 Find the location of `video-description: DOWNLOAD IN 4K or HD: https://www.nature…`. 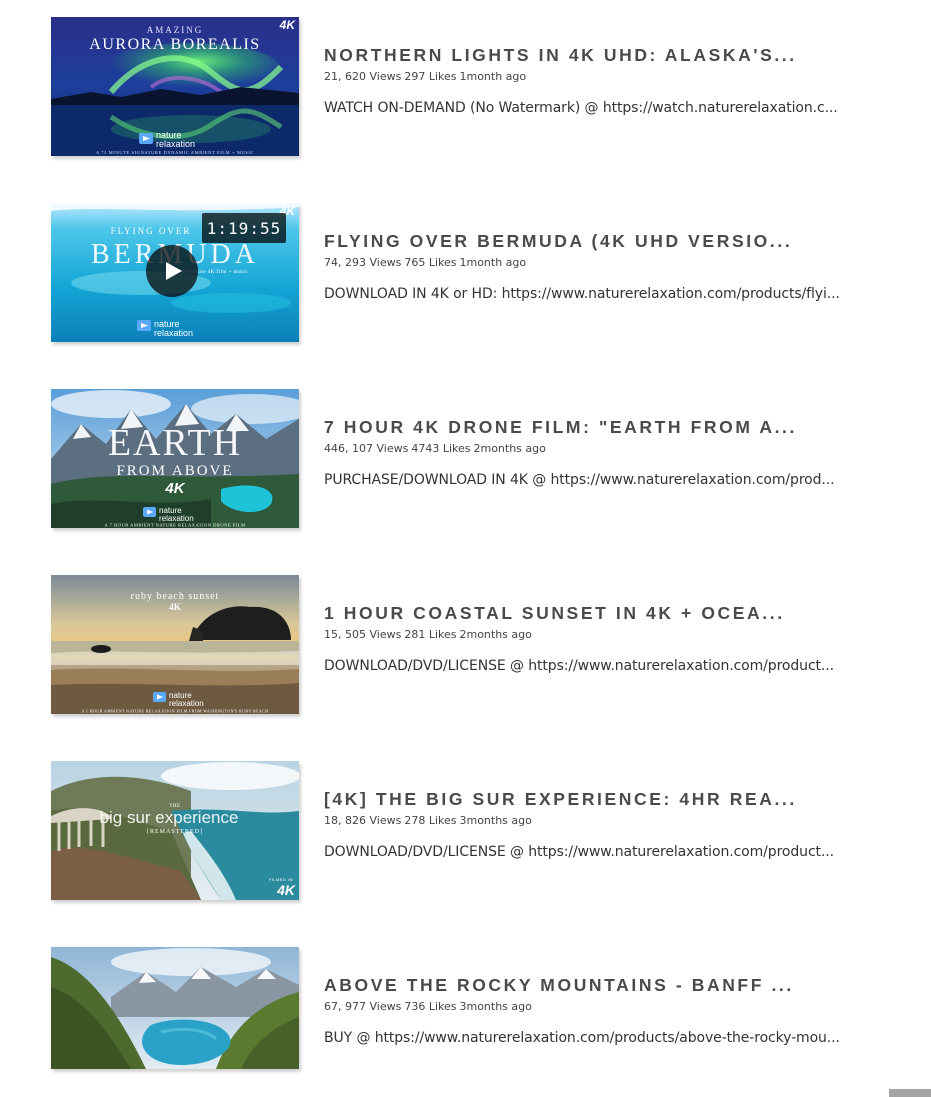

video-description: DOWNLOAD IN 4K or HD: https://www.nature… is located at coordinates (582, 294).